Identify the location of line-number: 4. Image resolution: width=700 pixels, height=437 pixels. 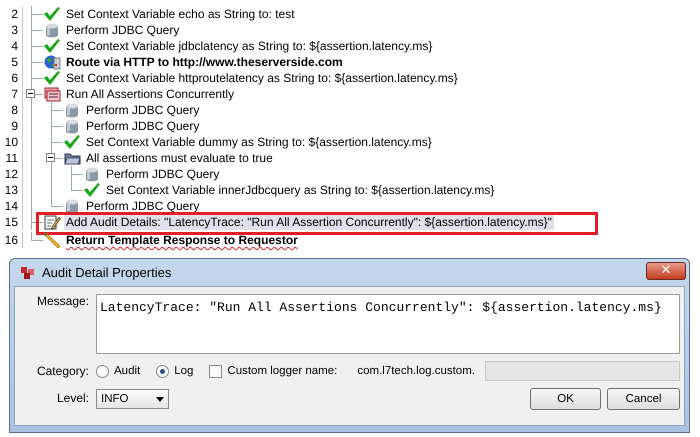
(11, 46).